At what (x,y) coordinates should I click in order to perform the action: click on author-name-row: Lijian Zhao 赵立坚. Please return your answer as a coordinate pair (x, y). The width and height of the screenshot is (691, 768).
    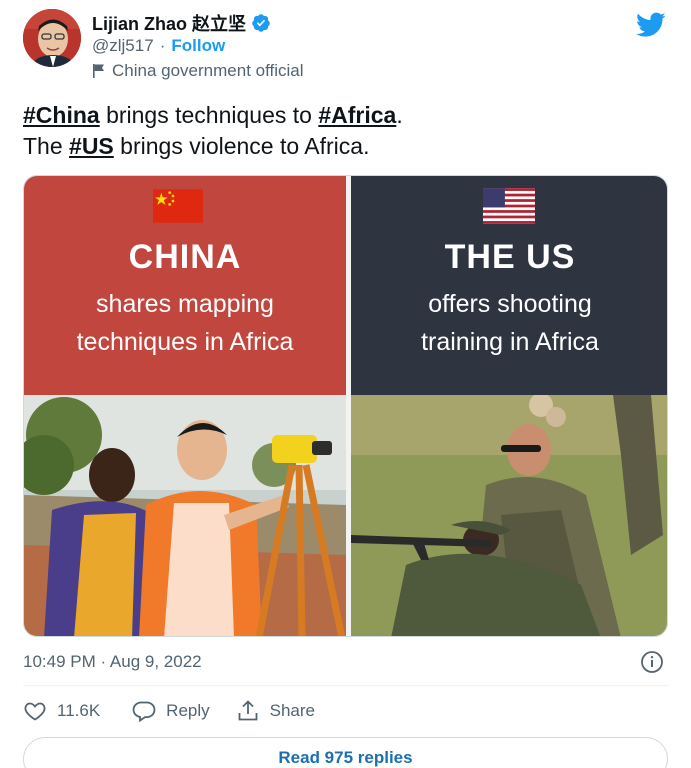
    Looking at the image, I should click on (181, 23).